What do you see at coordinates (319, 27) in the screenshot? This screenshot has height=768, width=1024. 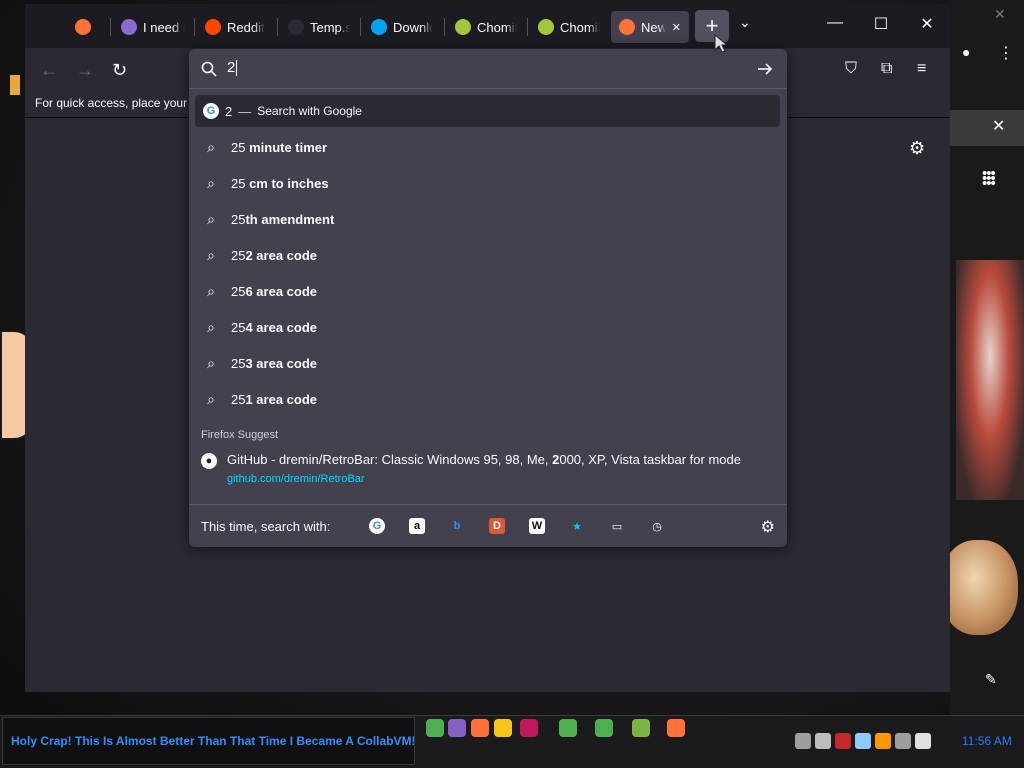 I see `tab-4: Temp.sh | Re` at bounding box center [319, 27].